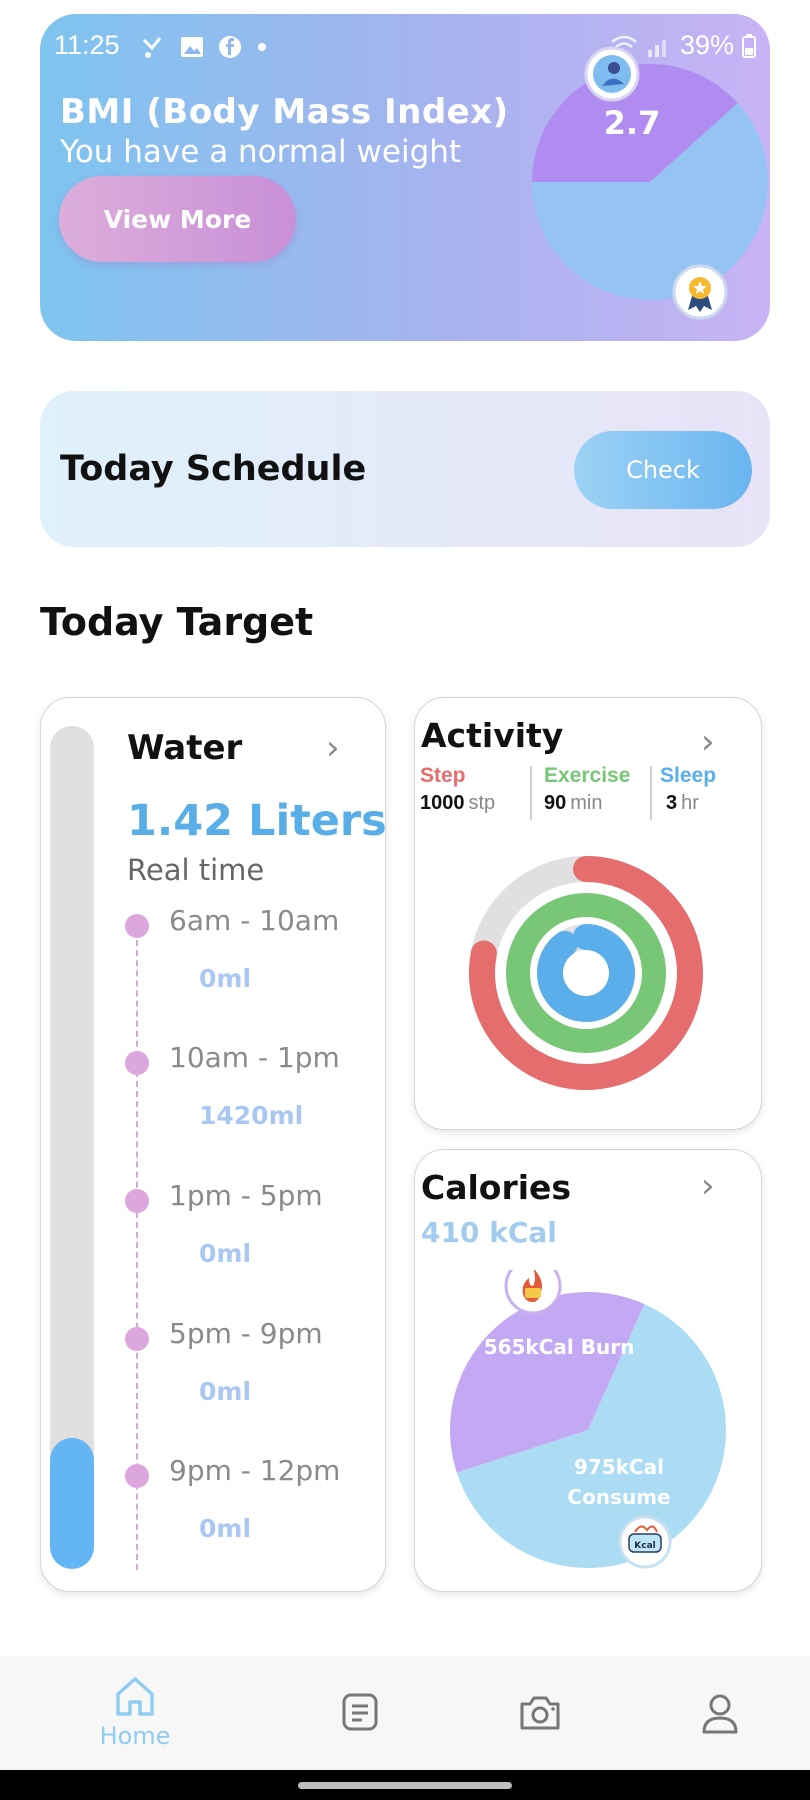 The image size is (810, 1800). Describe the element at coordinates (443, 775) in the screenshot. I see `step-label: Step` at that location.